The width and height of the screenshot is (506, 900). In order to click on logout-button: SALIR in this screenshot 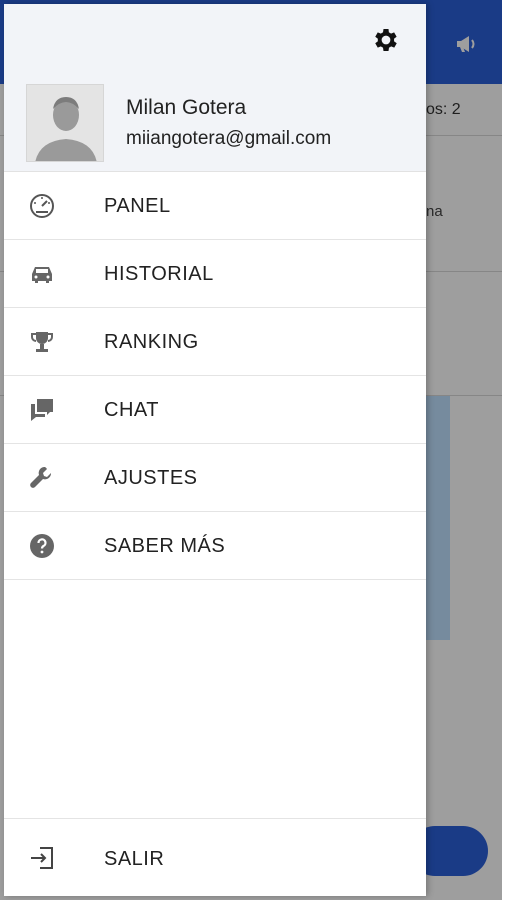, I will do `click(215, 857)`.